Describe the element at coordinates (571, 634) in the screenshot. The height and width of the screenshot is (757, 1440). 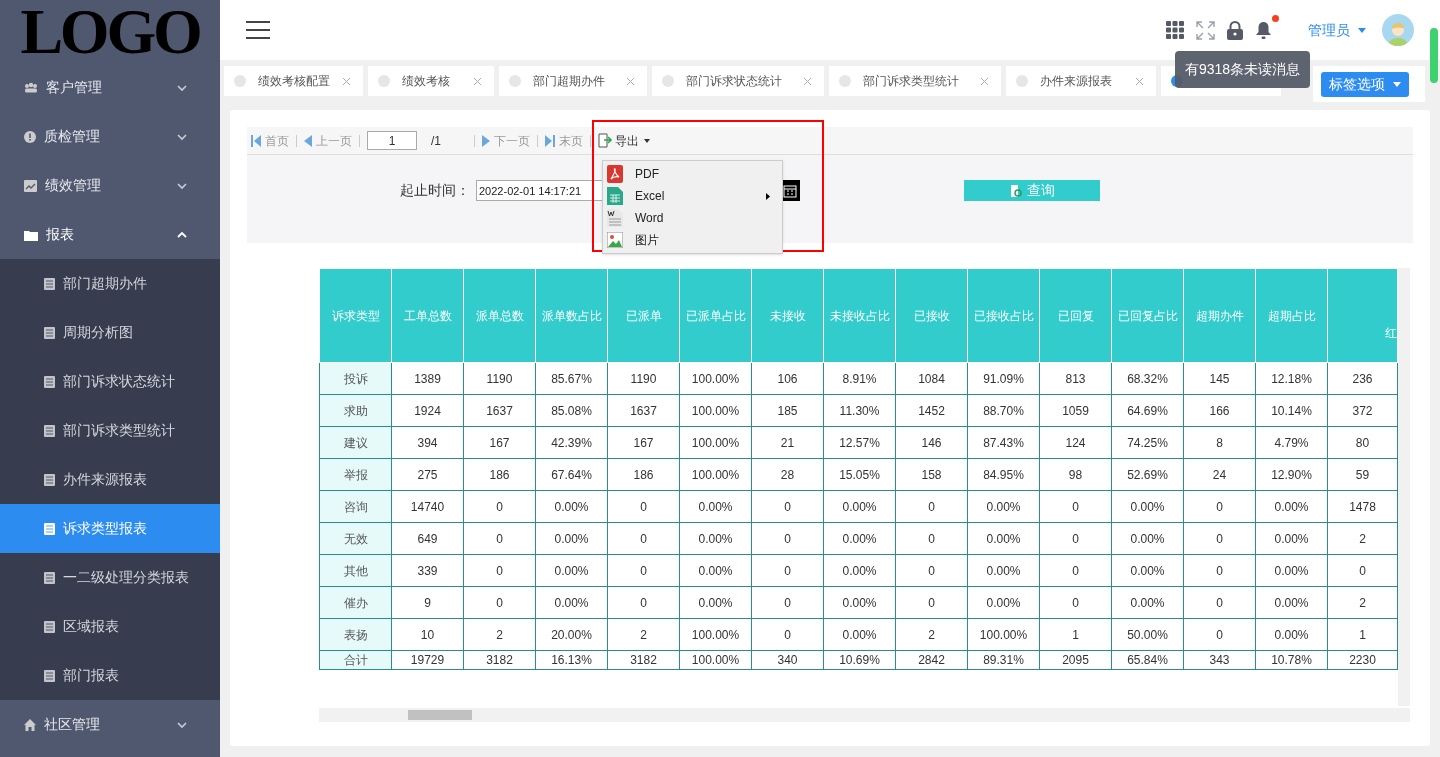
I see `table-cell: 20.00%` at that location.